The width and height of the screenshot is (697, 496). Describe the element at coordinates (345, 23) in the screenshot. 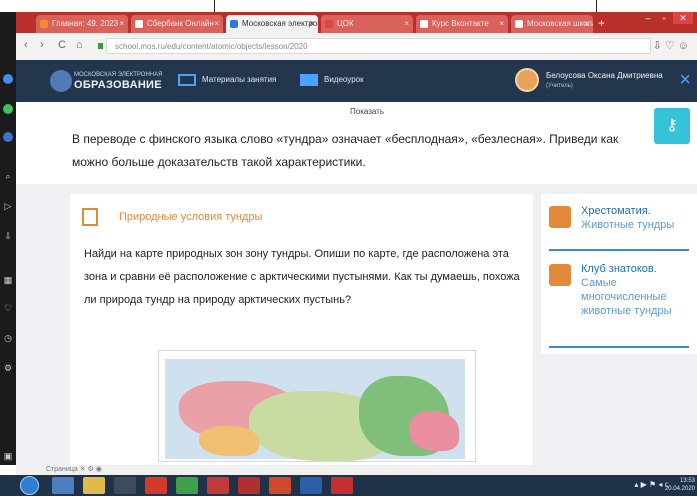

I see `tab-label: ЦОК` at that location.